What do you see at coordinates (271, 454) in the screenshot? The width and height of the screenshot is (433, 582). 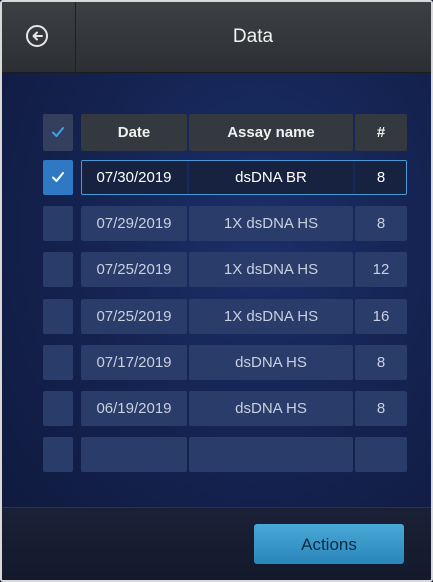 I see `cell-assay-name` at bounding box center [271, 454].